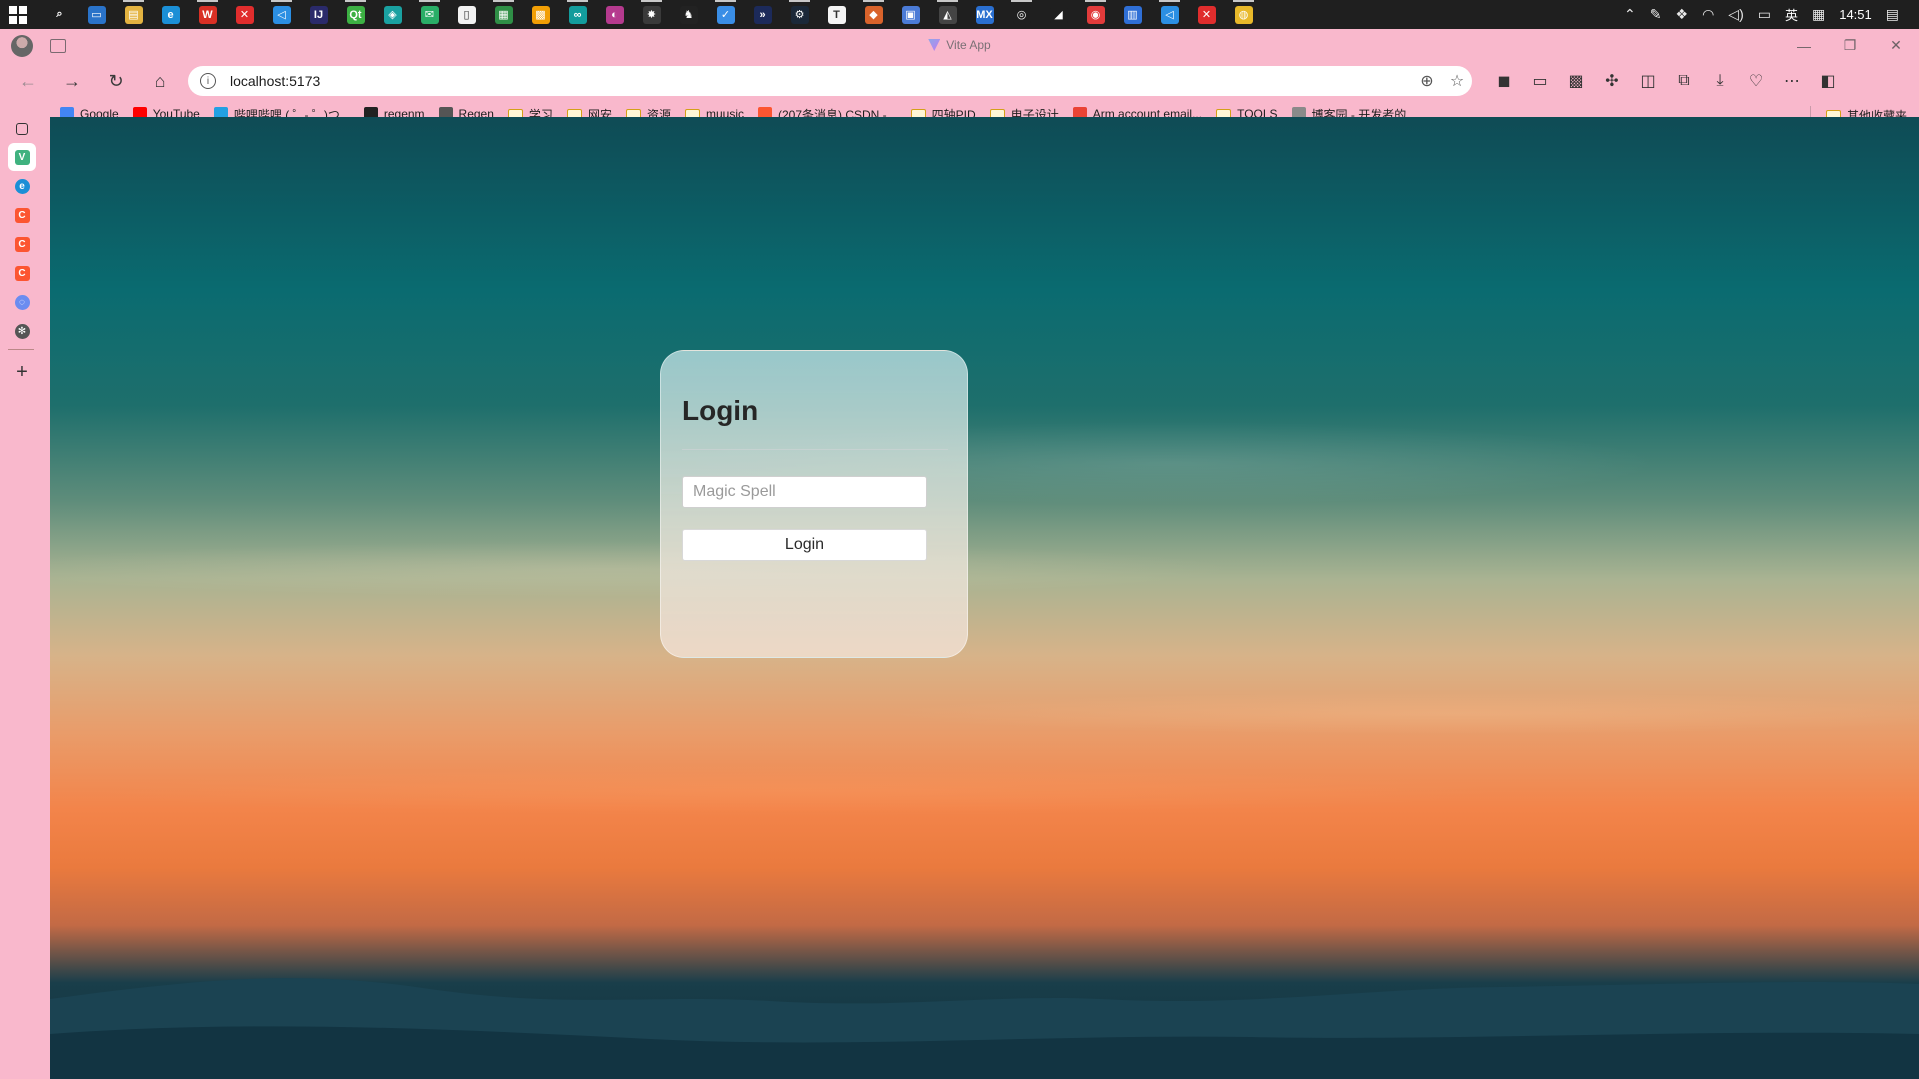  What do you see at coordinates (799, 14) in the screenshot?
I see `steam-icon: ⚙` at bounding box center [799, 14].